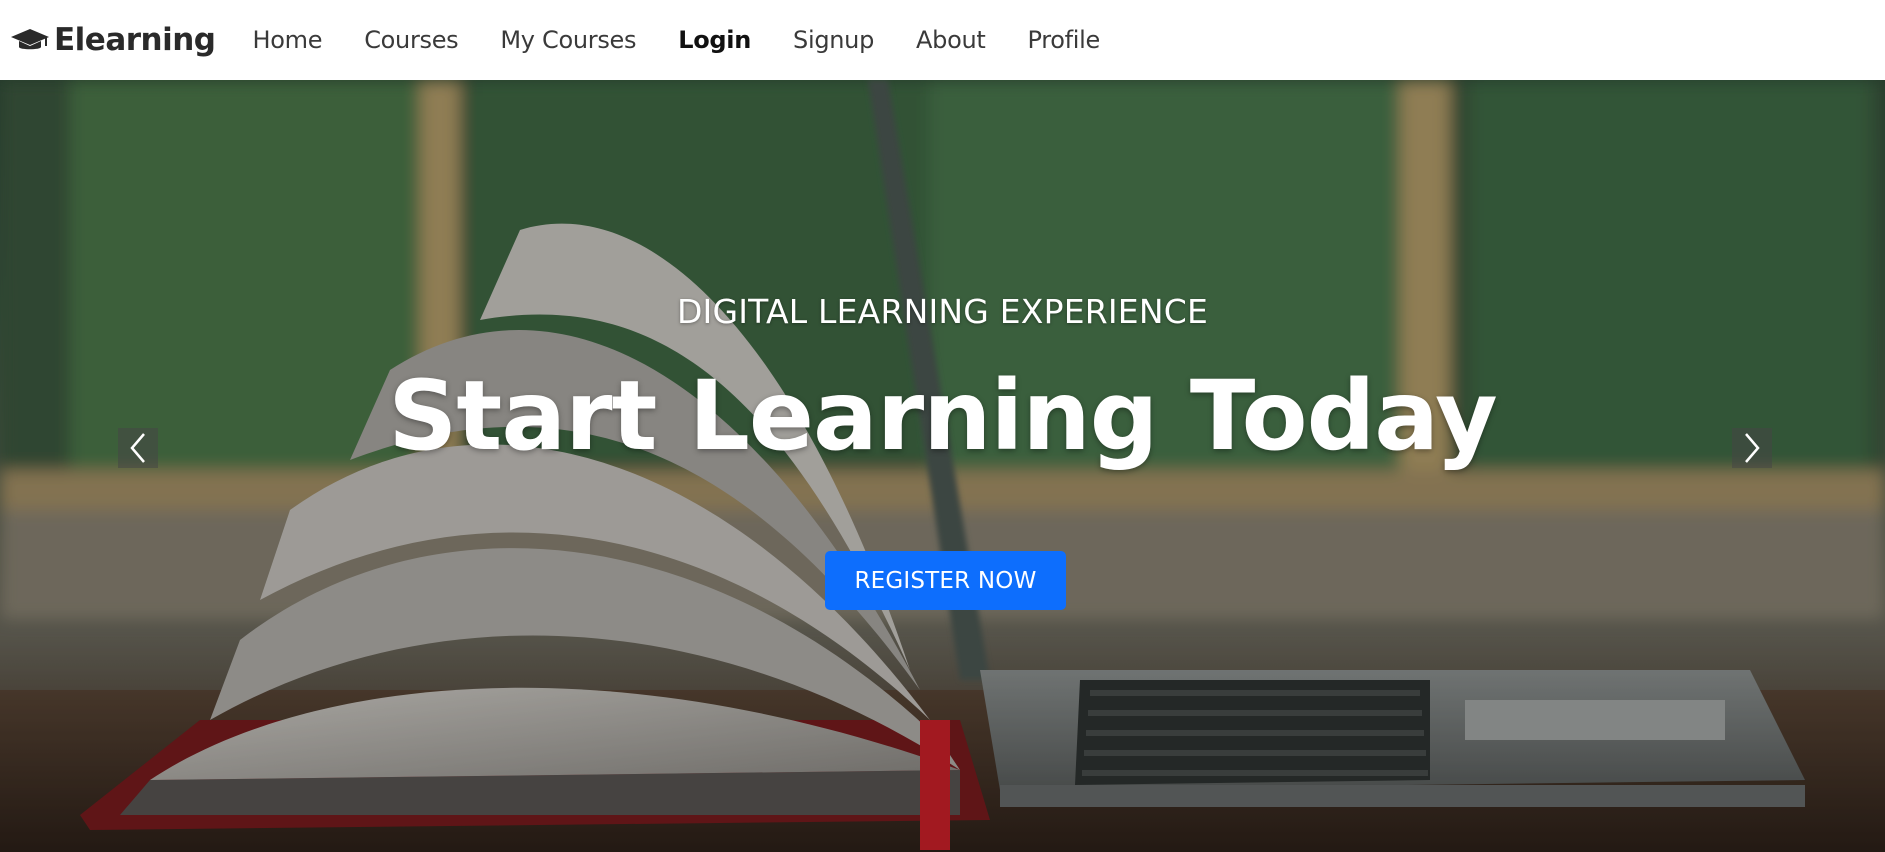  I want to click on hero-title: Start Learning Today, so click(942, 416).